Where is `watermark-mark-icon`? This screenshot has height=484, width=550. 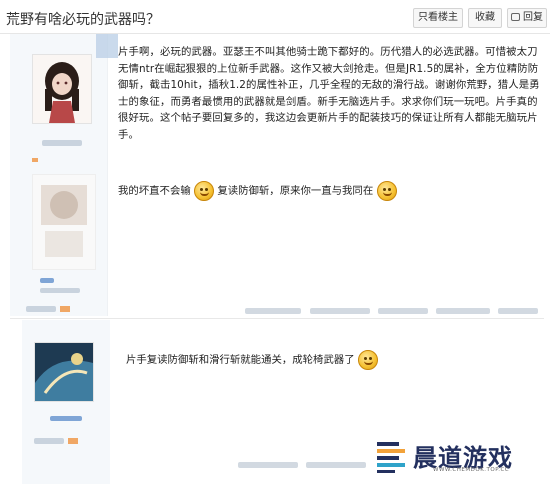
watermark-mark-icon is located at coordinates (391, 457).